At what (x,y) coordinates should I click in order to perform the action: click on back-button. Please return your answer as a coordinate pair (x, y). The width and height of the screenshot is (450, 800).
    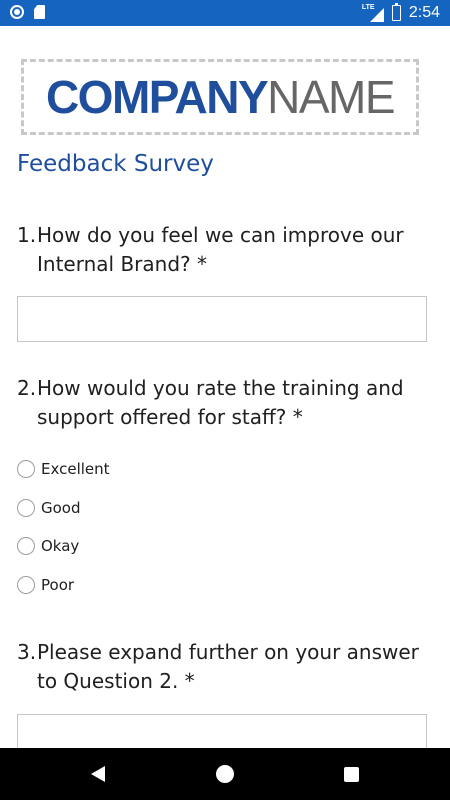
    Looking at the image, I should click on (98, 774).